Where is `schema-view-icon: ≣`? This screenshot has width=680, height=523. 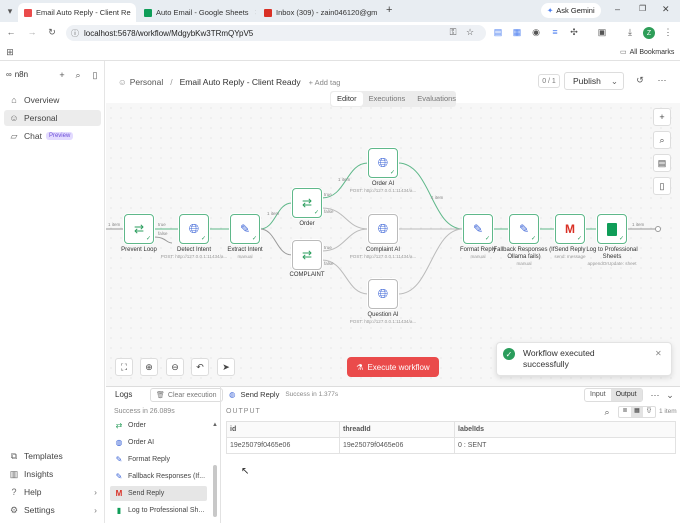
schema-view-icon: ≣ is located at coordinates (625, 412).